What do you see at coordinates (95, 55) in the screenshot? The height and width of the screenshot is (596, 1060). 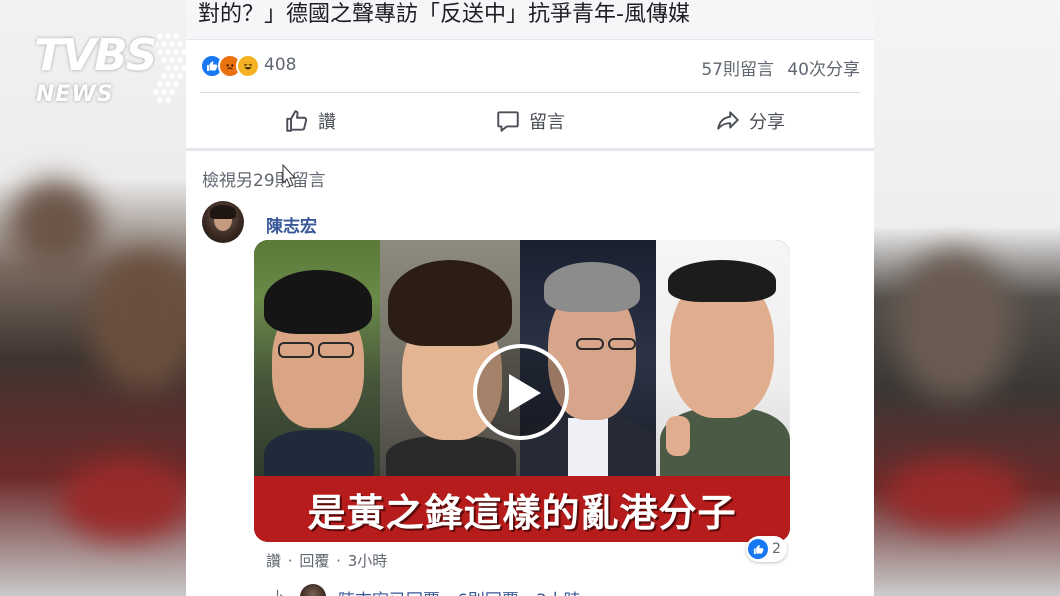 I see `logo-wordmark: TVBS` at bounding box center [95, 55].